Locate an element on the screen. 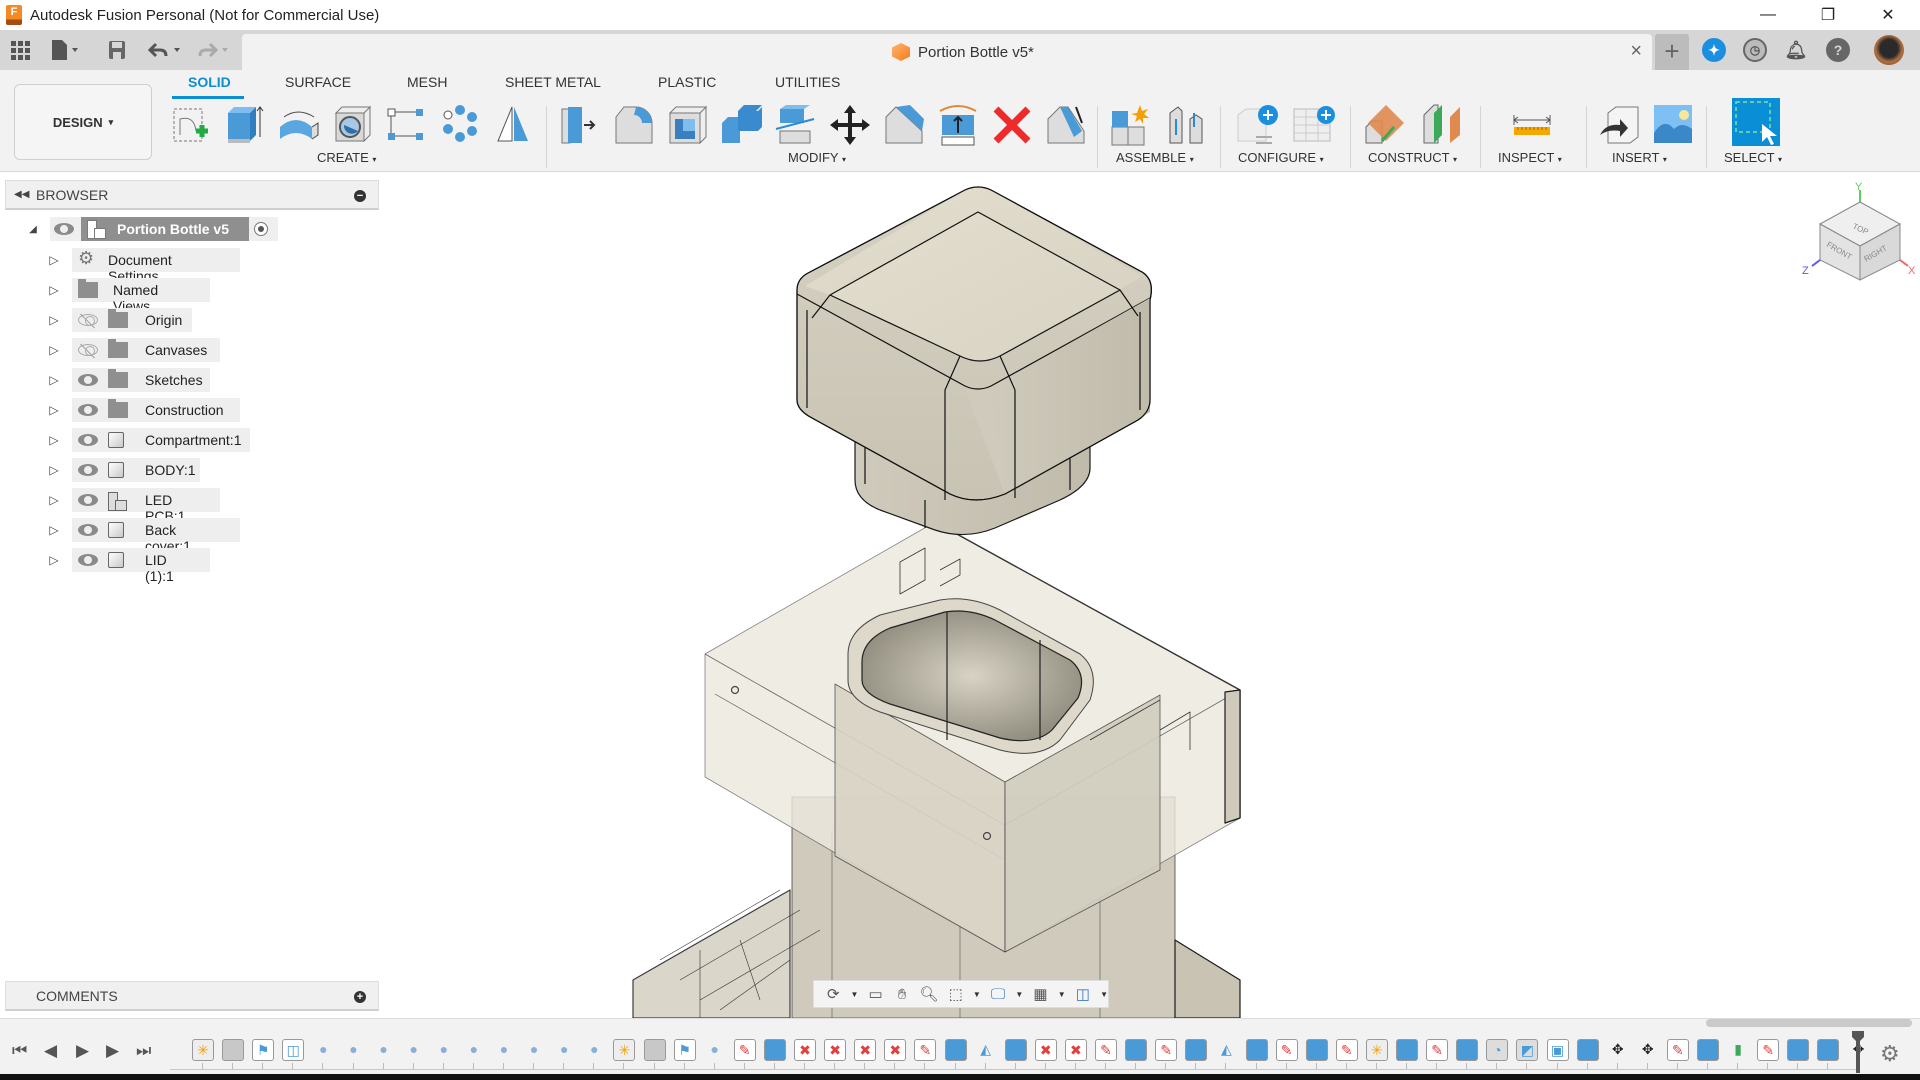 Image resolution: width=1920 pixels, height=1080 pixels. select-menu: SELECT ▾ is located at coordinates (1753, 157).